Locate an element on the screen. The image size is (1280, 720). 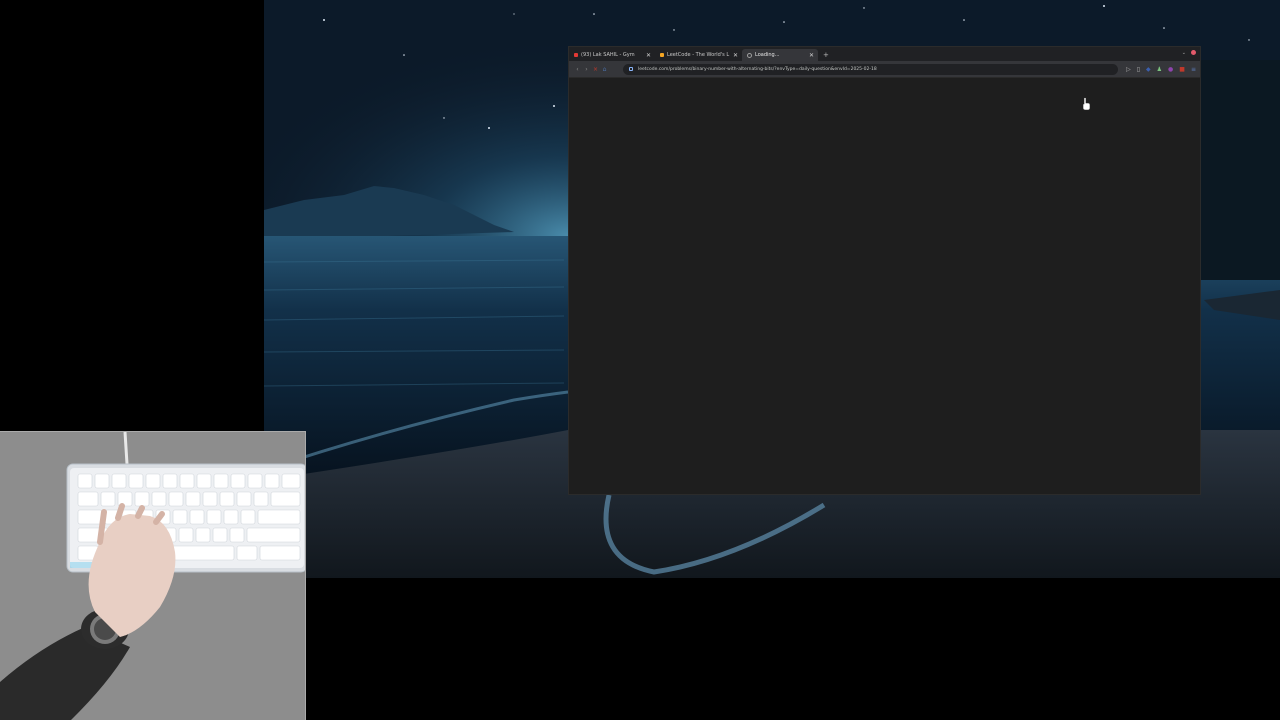
hand-cursor-icon is located at coordinates (1086, 104).